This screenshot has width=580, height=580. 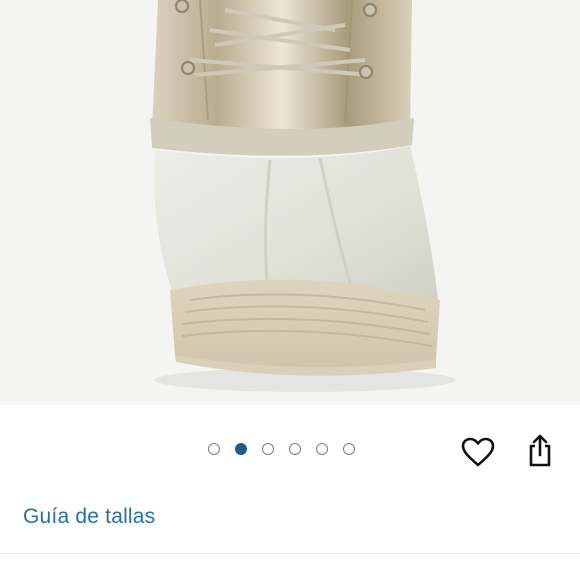 I want to click on favorite-button, so click(x=478, y=452).